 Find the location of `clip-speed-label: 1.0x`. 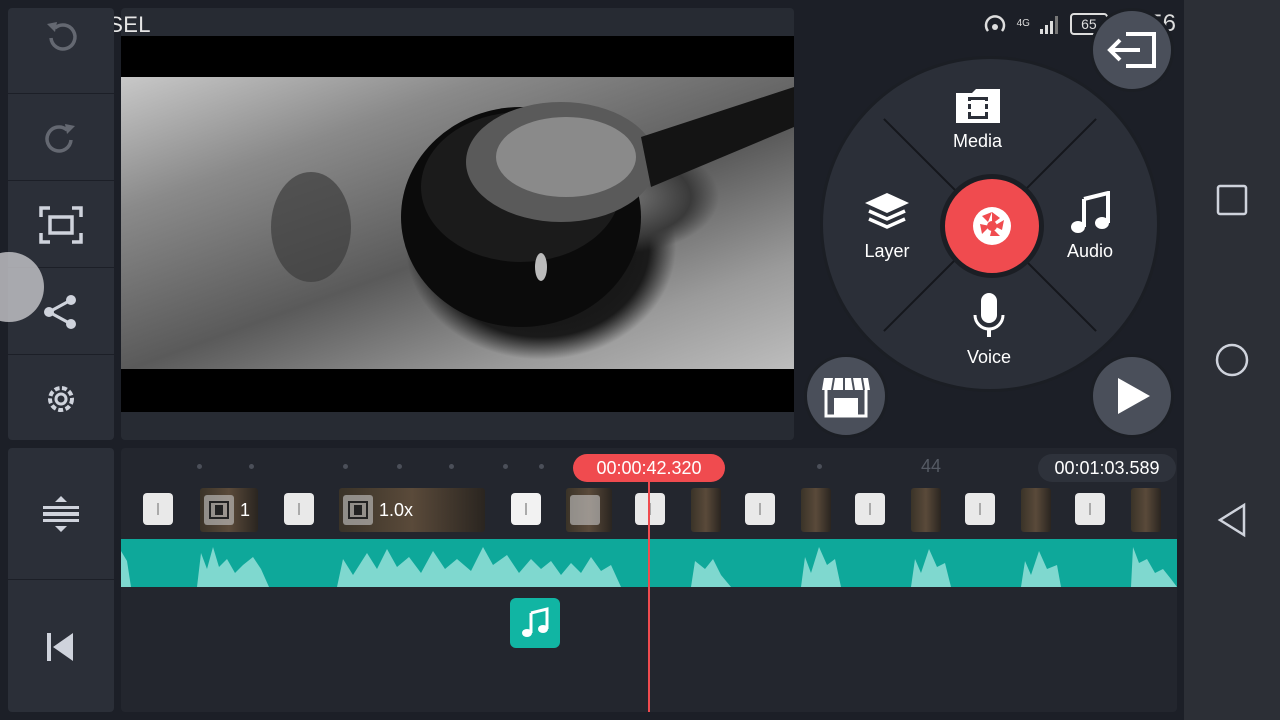

clip-speed-label: 1.0x is located at coordinates (396, 509).